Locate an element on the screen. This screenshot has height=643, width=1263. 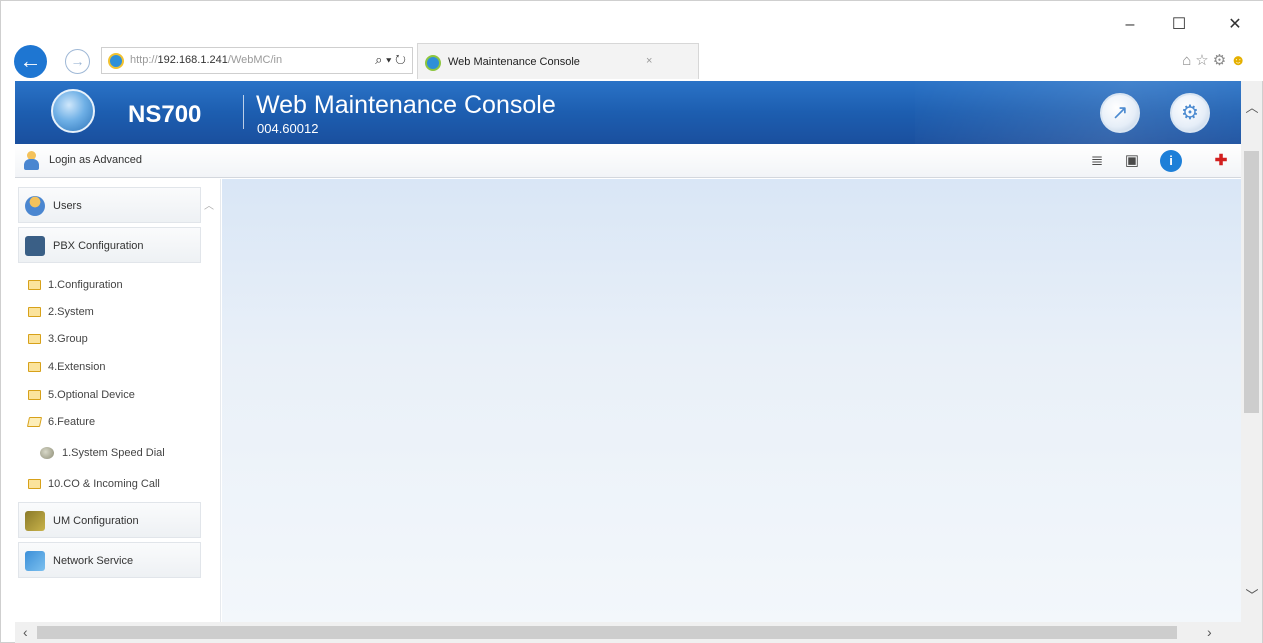
horizontal-scroll-thumb is located at coordinates (607, 632).